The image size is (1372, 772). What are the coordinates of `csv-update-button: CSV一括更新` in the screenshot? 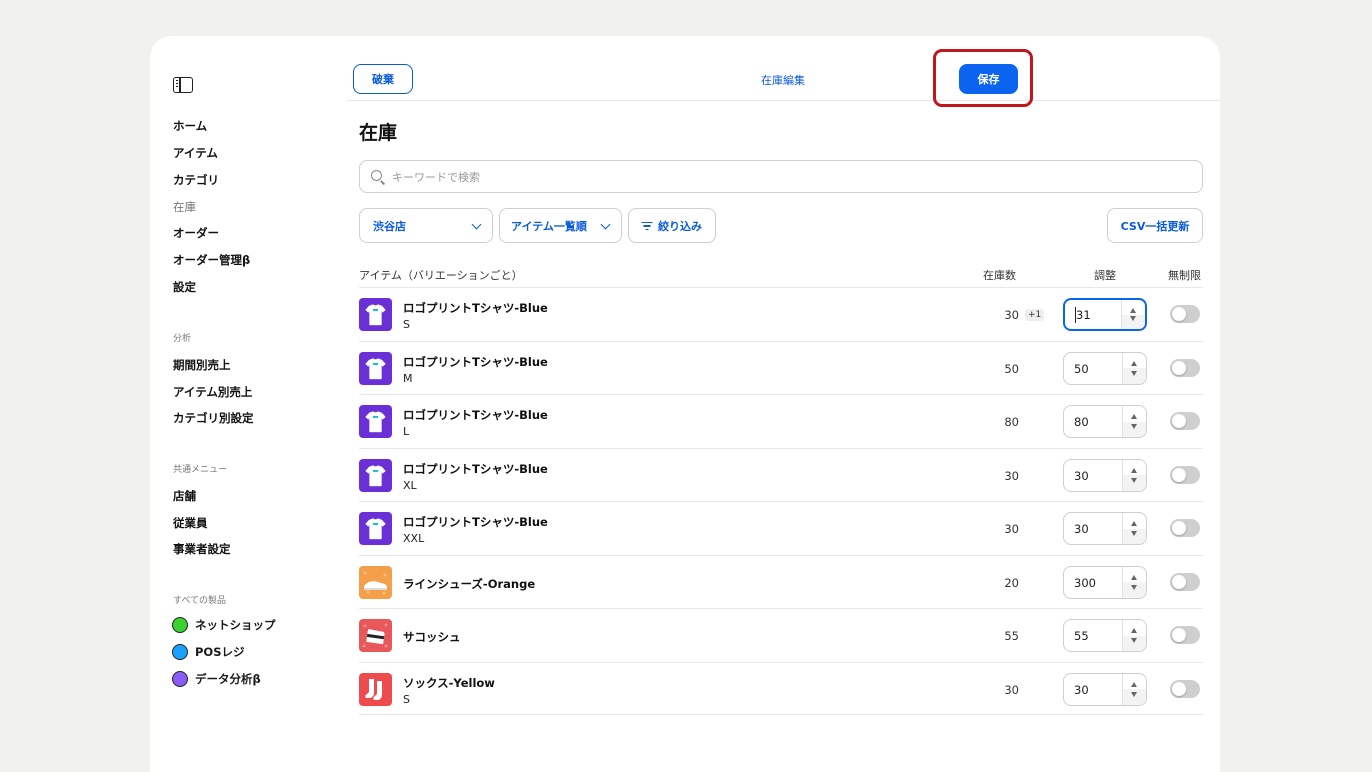 It's located at (1155, 225).